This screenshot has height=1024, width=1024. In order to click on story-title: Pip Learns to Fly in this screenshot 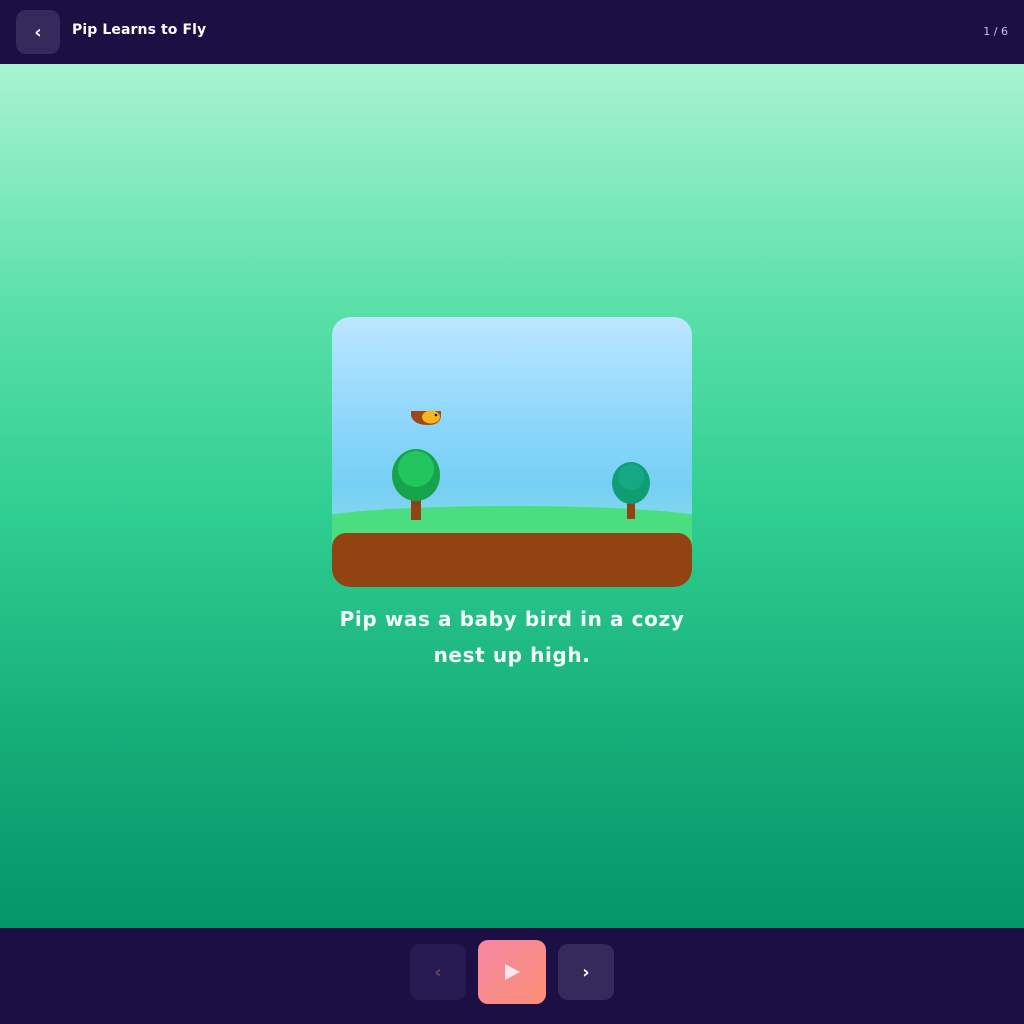, I will do `click(139, 30)`.